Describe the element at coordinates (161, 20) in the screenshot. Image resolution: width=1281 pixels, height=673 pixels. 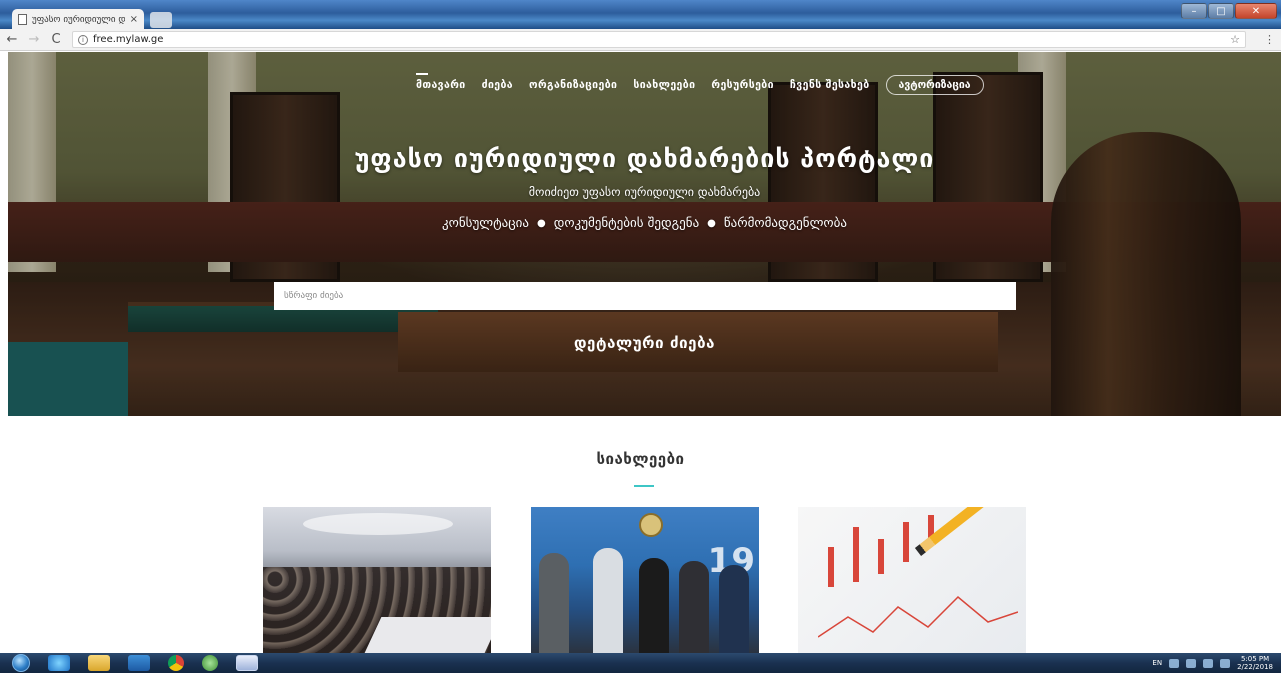
I see `new-tab-button` at that location.